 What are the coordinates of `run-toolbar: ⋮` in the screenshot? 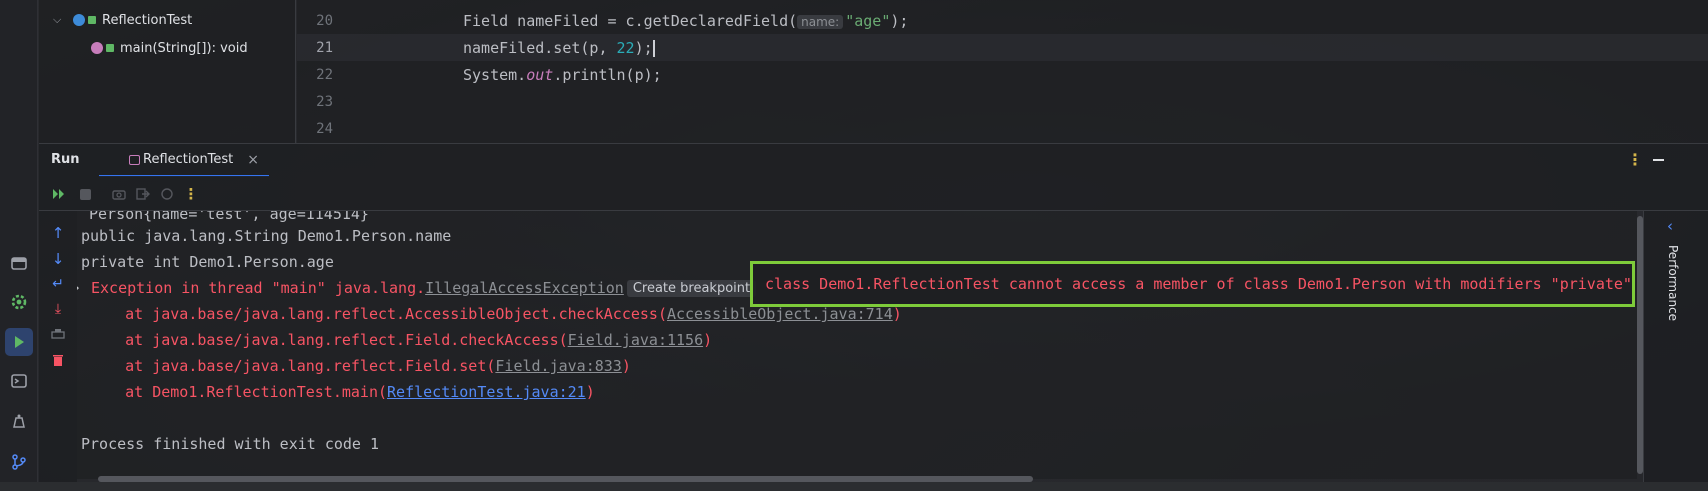 It's located at (873, 193).